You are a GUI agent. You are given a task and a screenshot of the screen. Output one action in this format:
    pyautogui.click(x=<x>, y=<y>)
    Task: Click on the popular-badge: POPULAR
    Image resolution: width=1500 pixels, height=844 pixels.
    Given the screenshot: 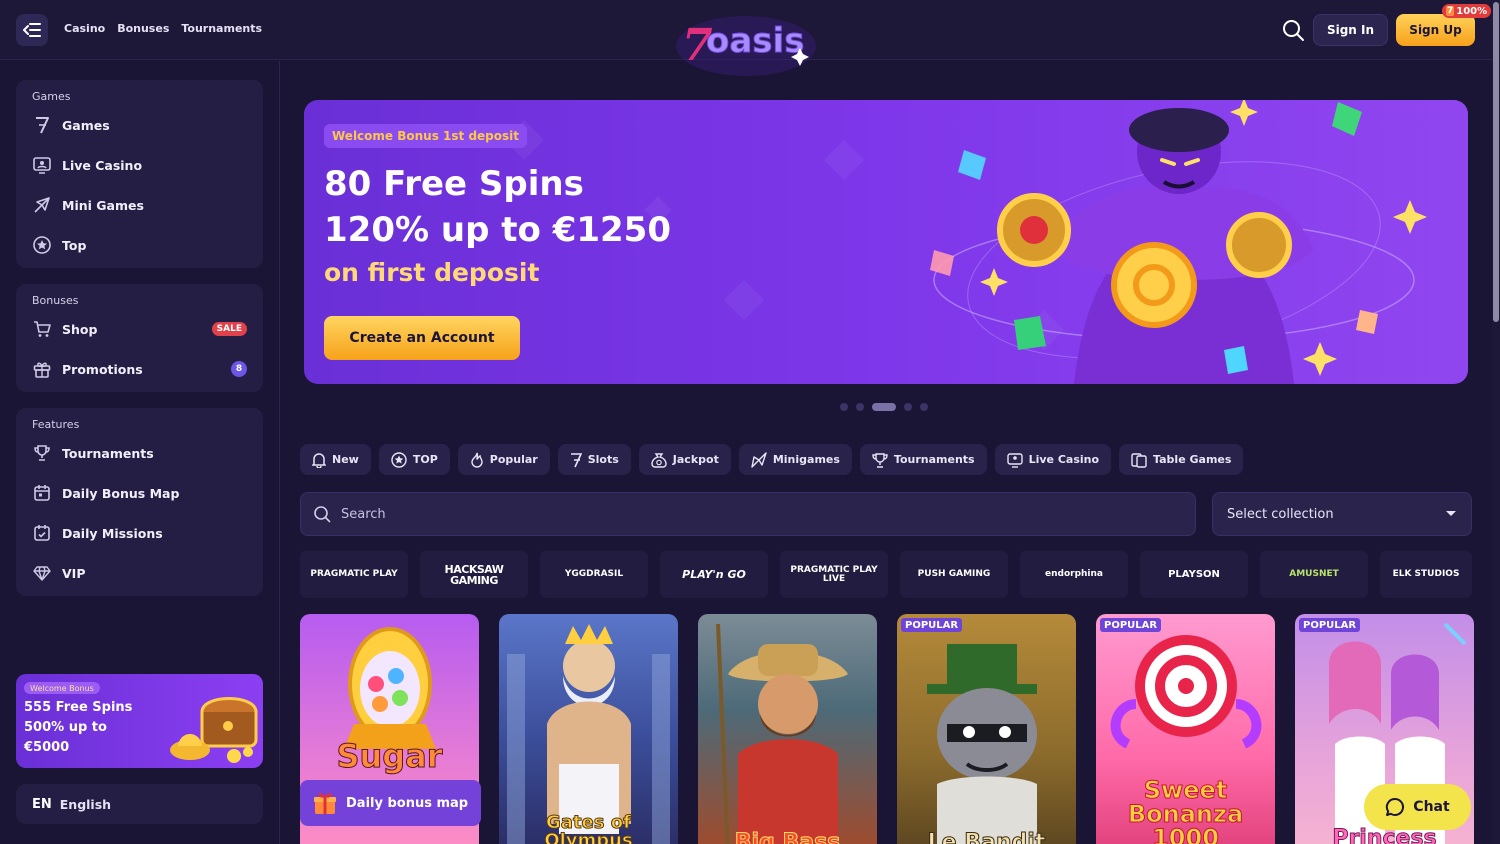 What is the action you would take?
    pyautogui.click(x=1330, y=625)
    